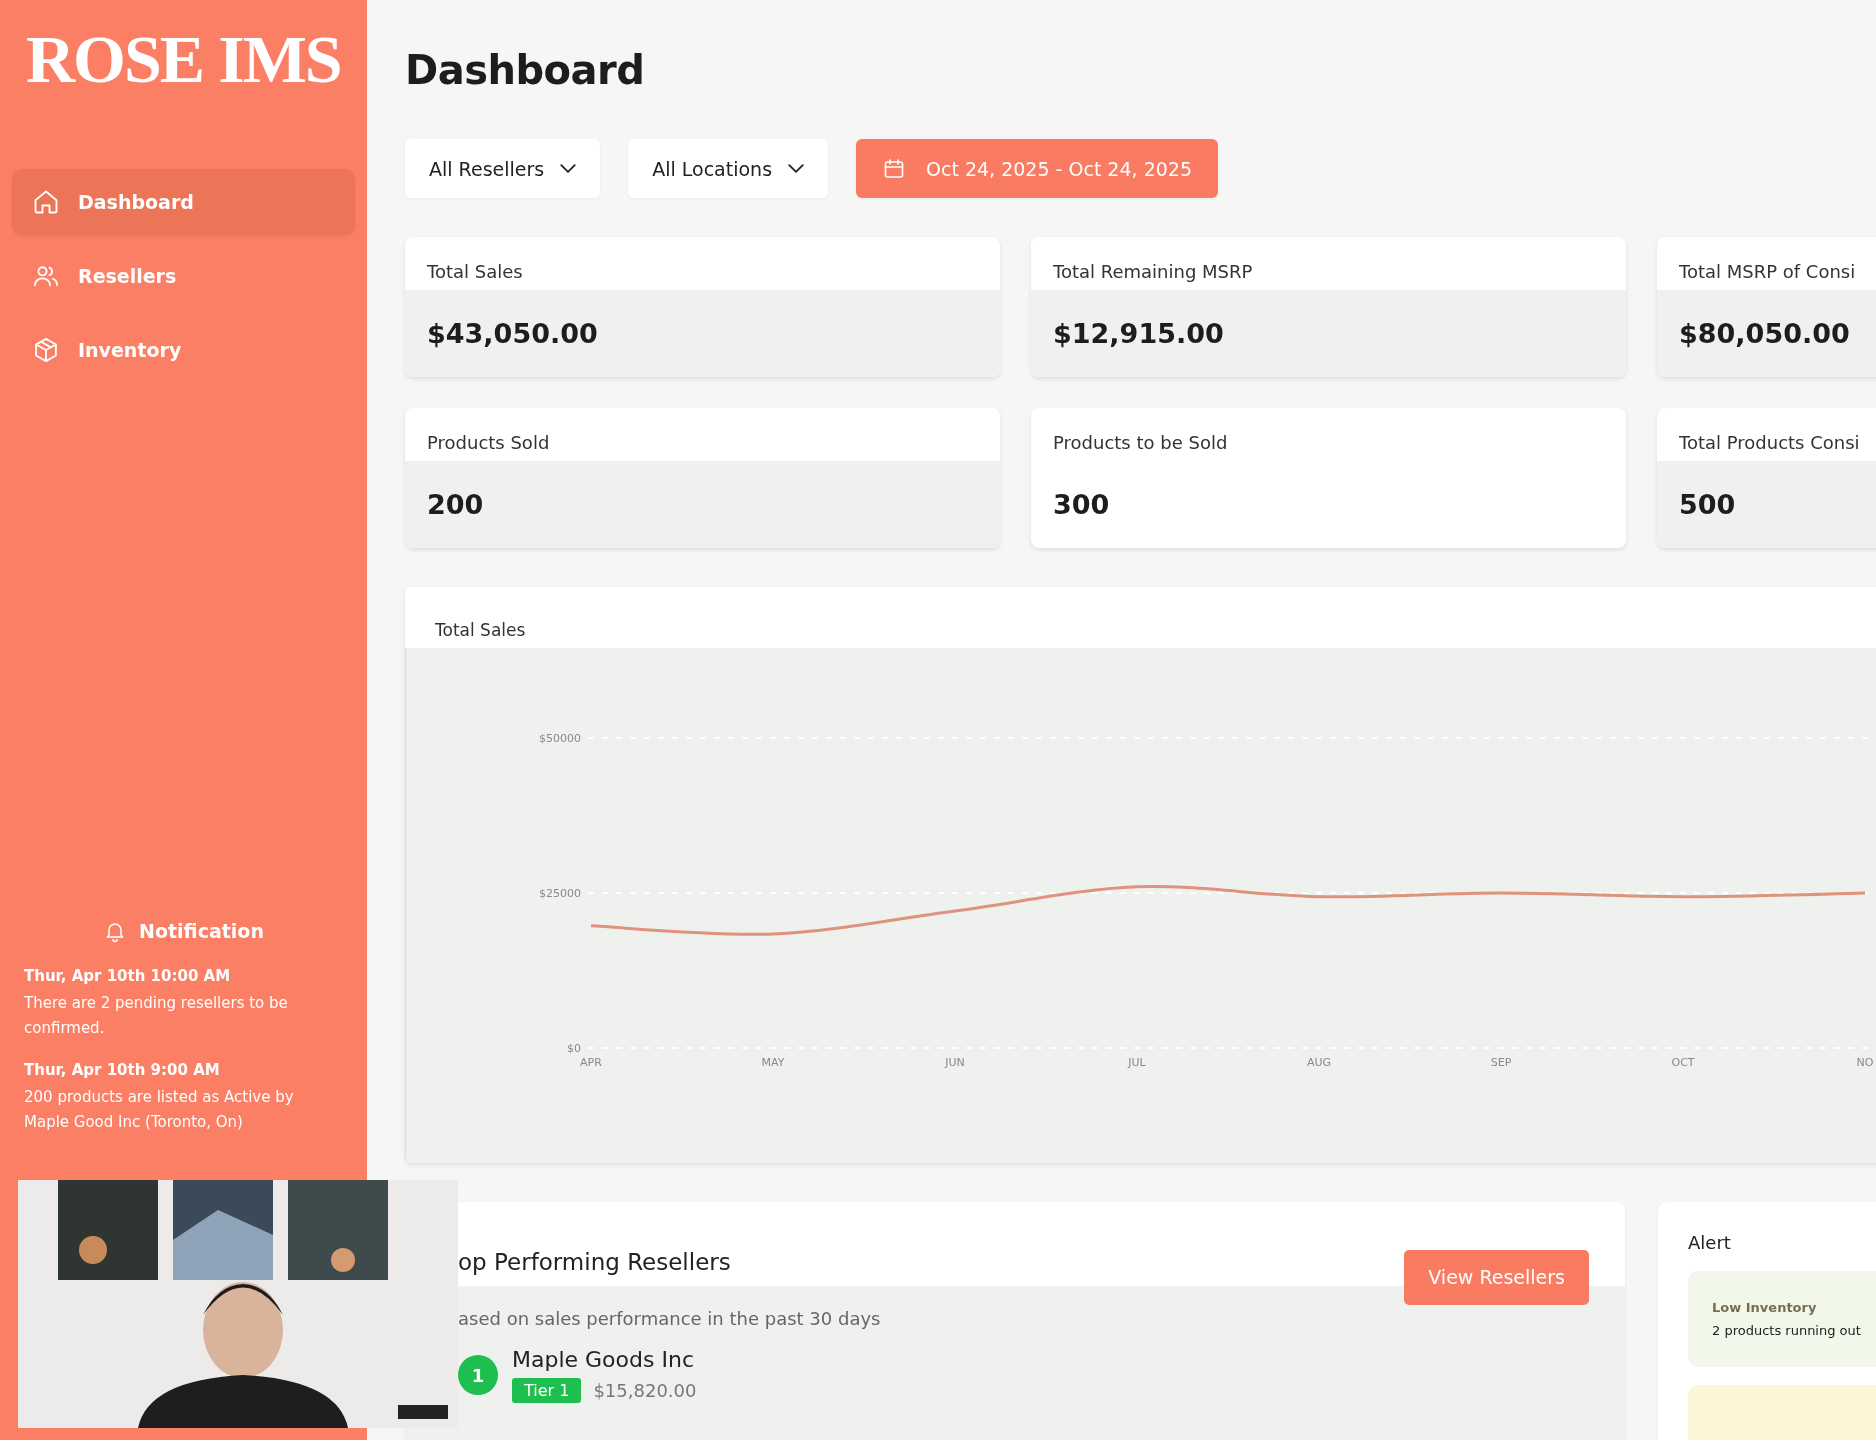 Image resolution: width=1876 pixels, height=1440 pixels. I want to click on axis-label: JUN, so click(955, 1062).